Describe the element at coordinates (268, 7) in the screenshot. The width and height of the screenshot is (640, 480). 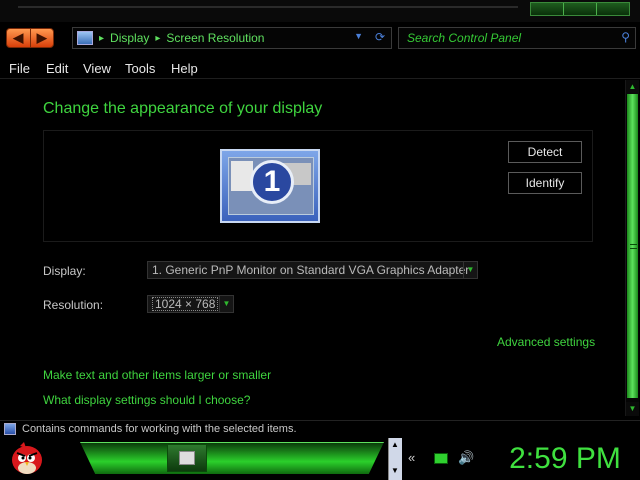
I see `title-divider` at that location.